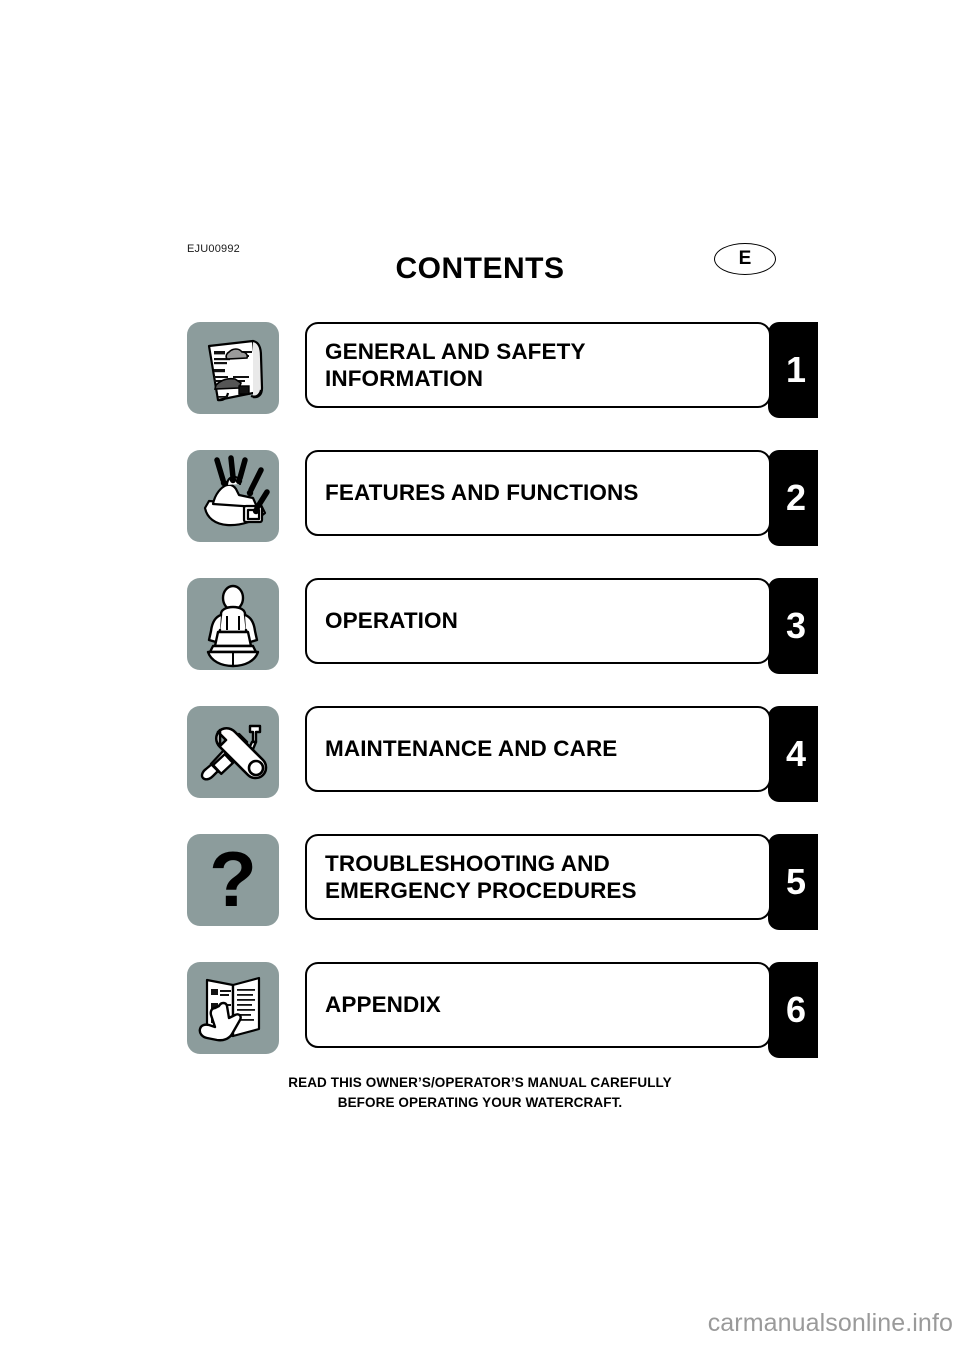 The width and height of the screenshot is (960, 1358). I want to click on contents-row: OPERATION 3, so click(480, 628).